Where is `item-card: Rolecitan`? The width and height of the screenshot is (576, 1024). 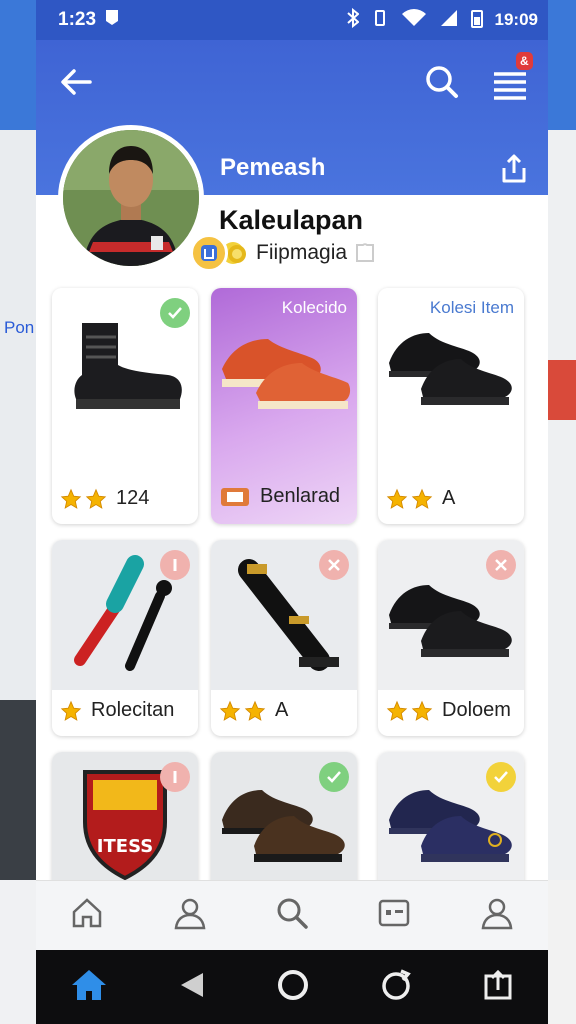 item-card: Rolecitan is located at coordinates (125, 638).